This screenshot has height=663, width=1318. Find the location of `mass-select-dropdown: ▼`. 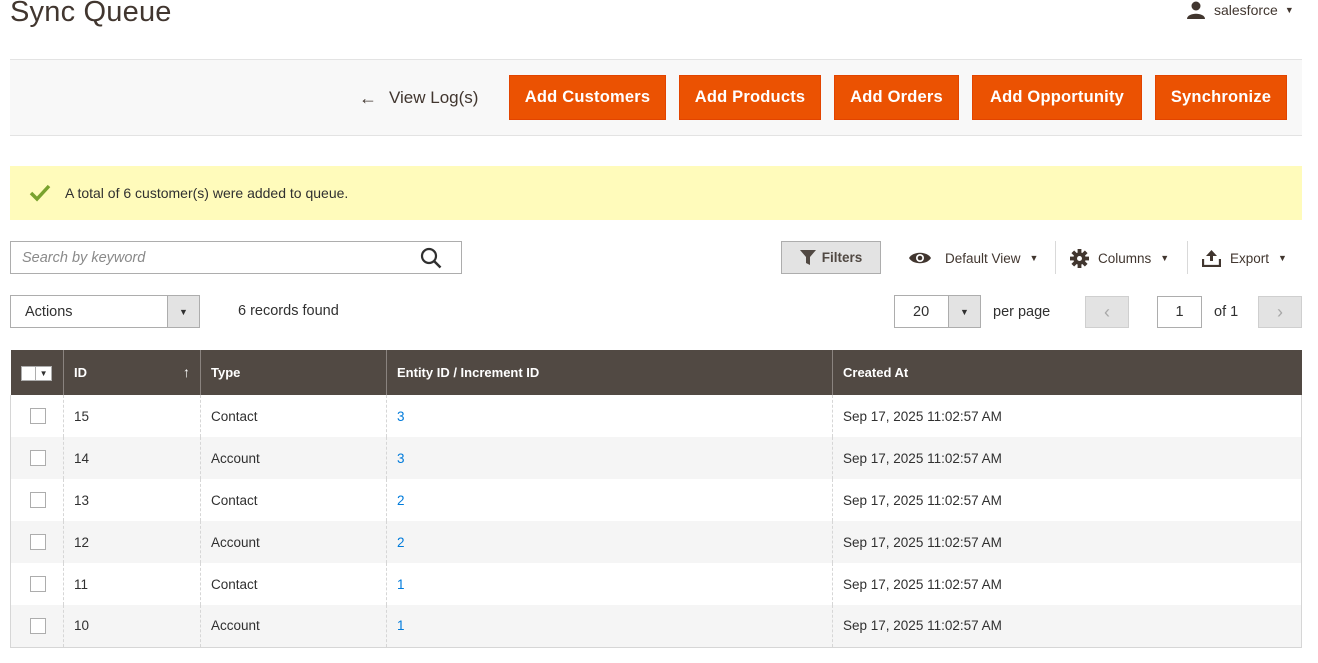

mass-select-dropdown: ▼ is located at coordinates (36, 373).